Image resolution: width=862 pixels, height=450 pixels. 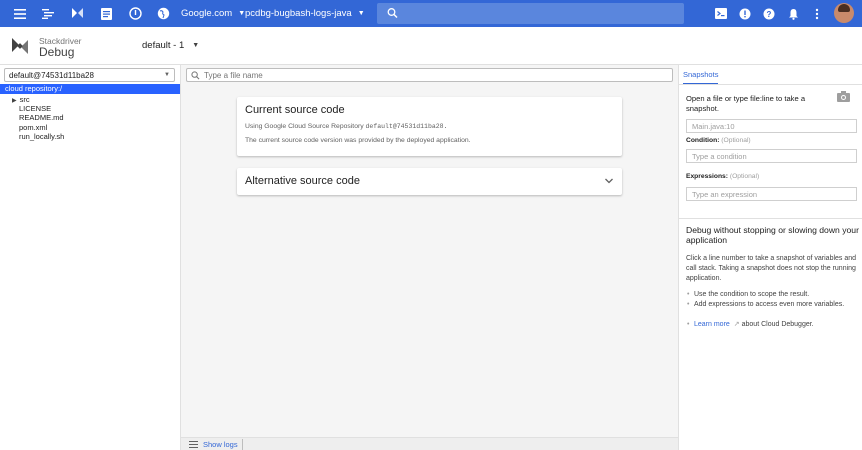 What do you see at coordinates (33, 127) in the screenshot?
I see `tree-item-pom: pom.xml` at bounding box center [33, 127].